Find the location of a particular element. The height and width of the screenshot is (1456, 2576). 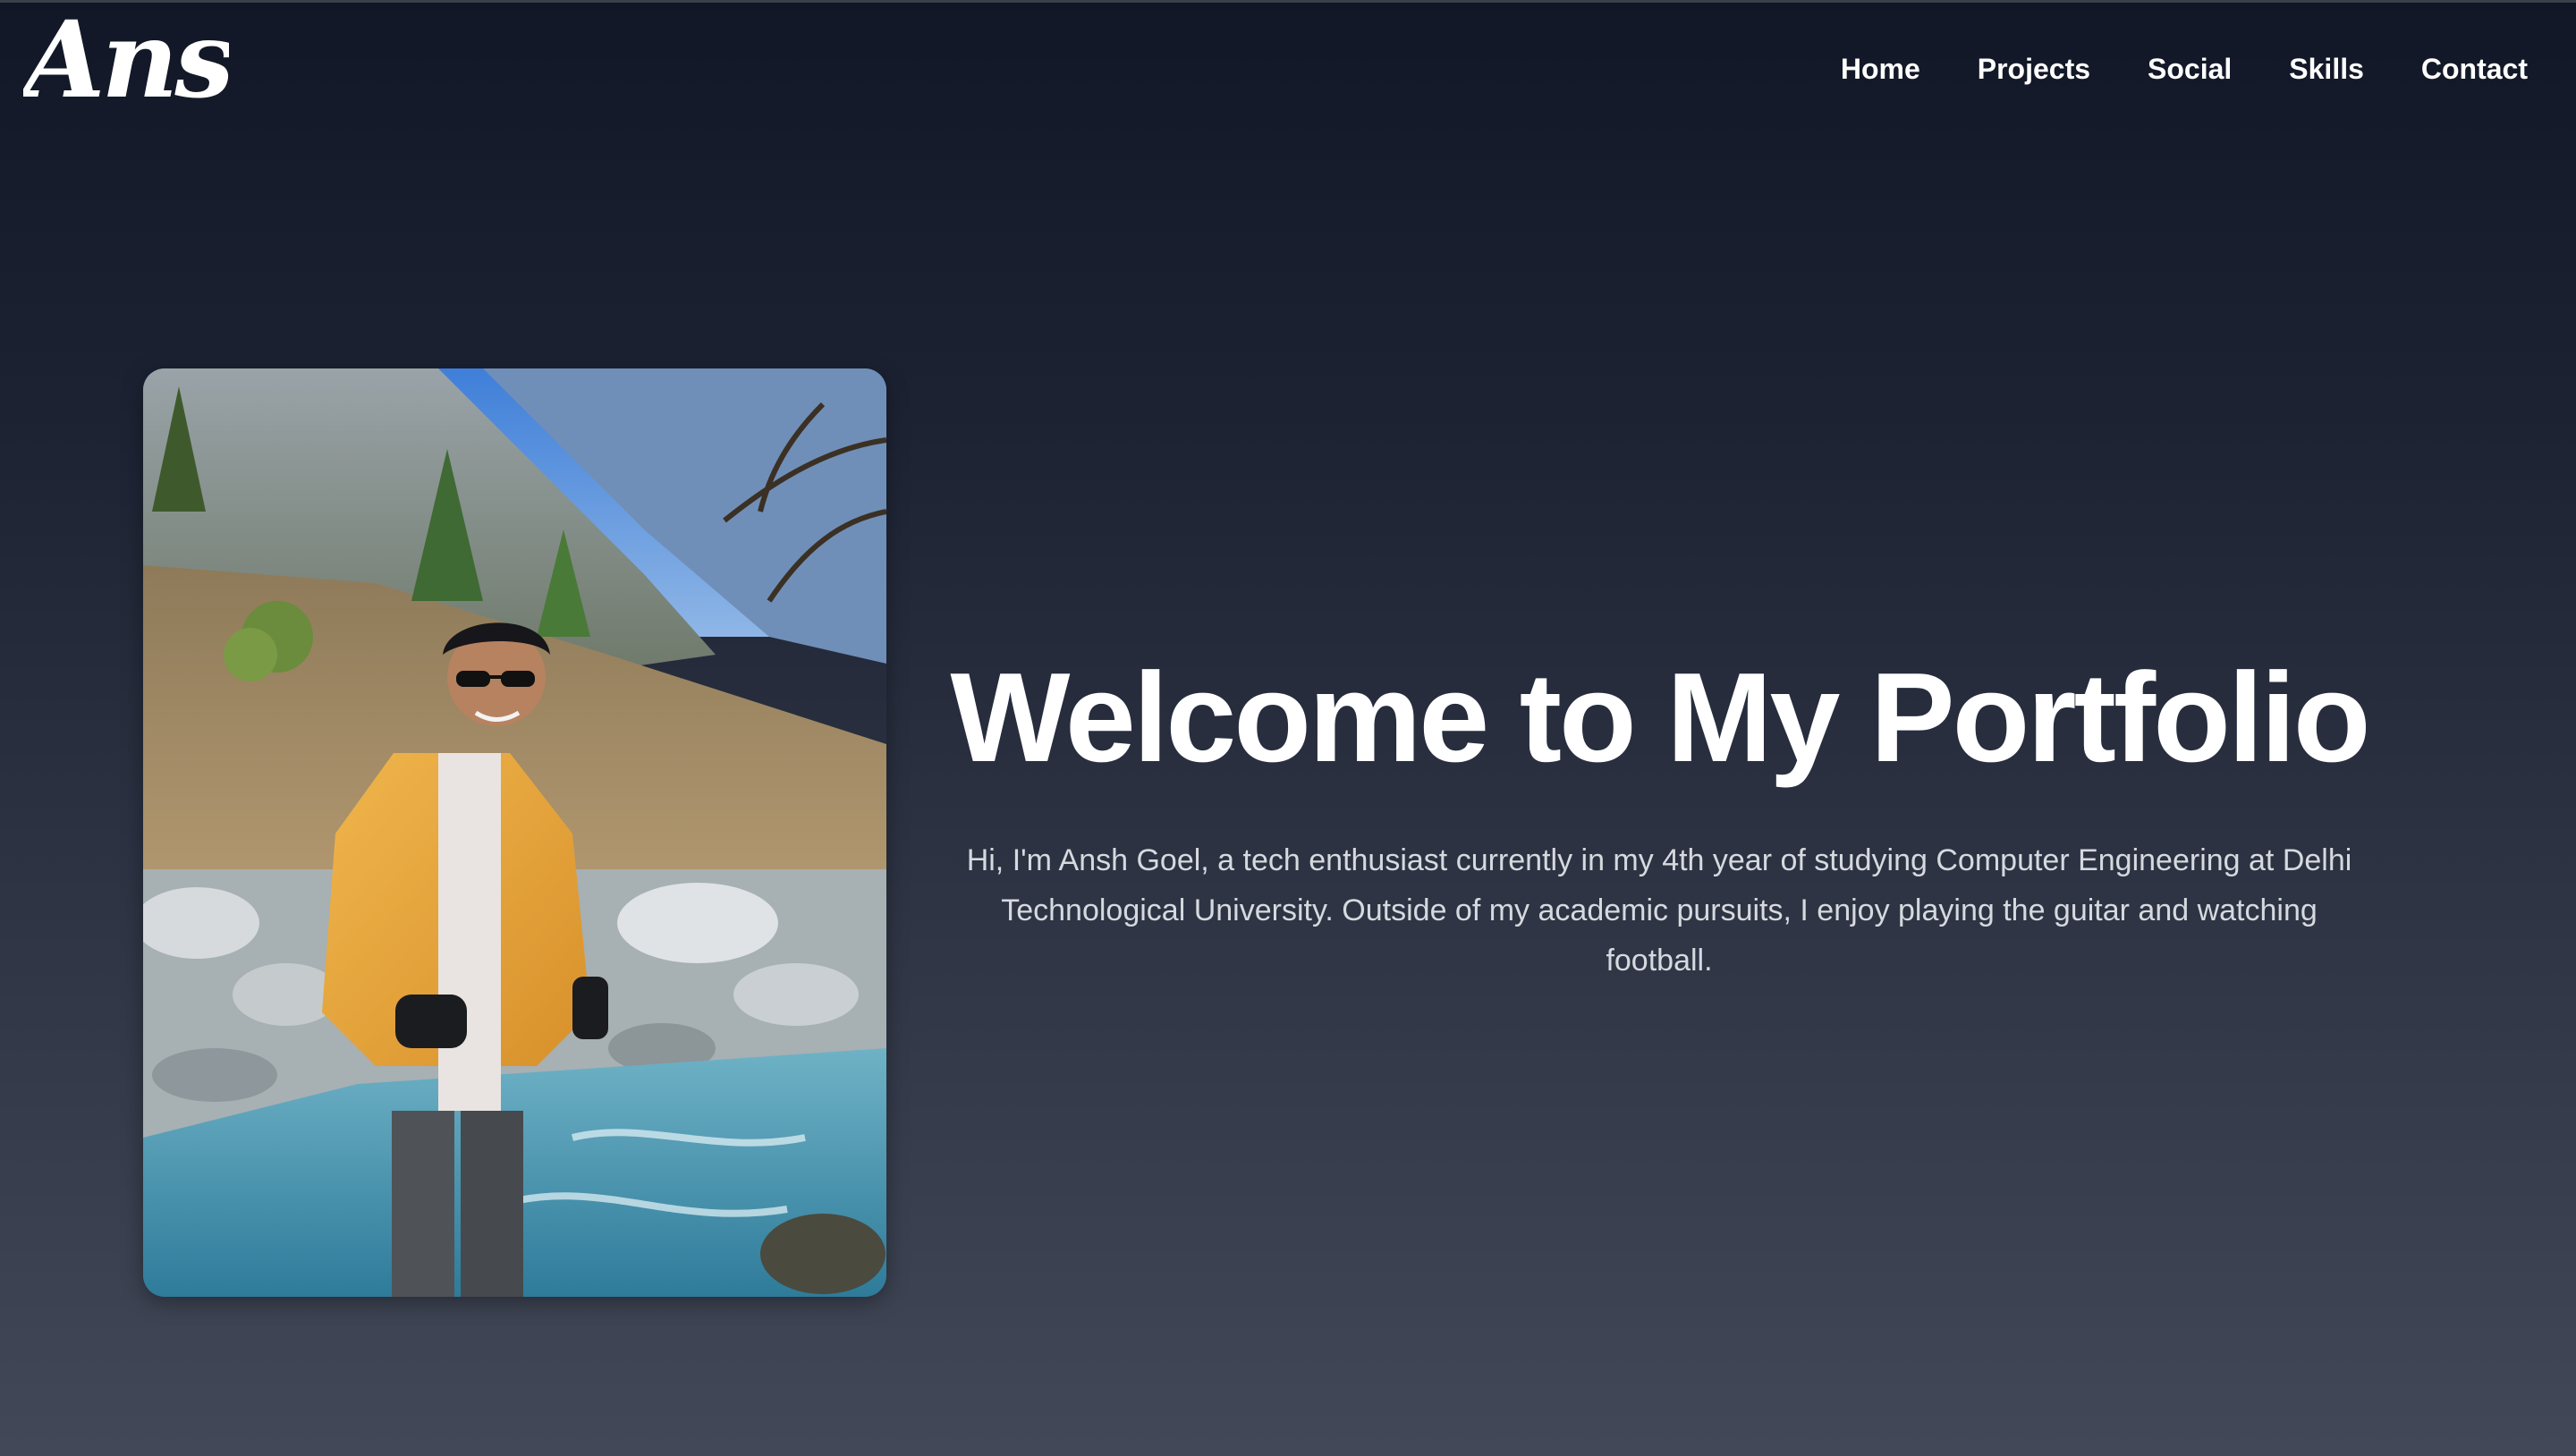

main-navigation: Home Projects Social Skills Contact is located at coordinates (2184, 69).